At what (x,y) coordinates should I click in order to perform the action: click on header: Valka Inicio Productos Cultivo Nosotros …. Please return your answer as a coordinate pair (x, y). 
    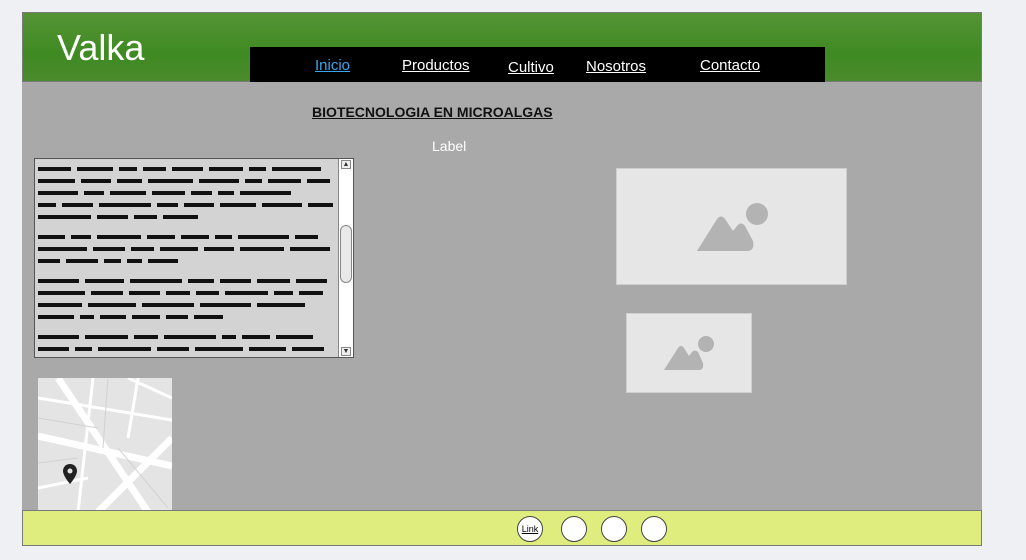
    Looking at the image, I should click on (502, 47).